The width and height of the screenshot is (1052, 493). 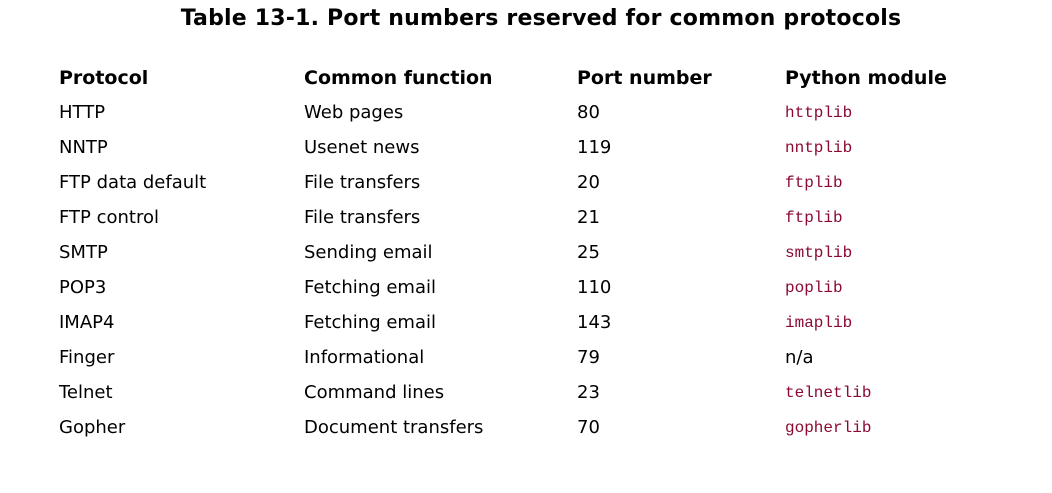 What do you see at coordinates (644, 77) in the screenshot?
I see `header-port-number: Port number` at bounding box center [644, 77].